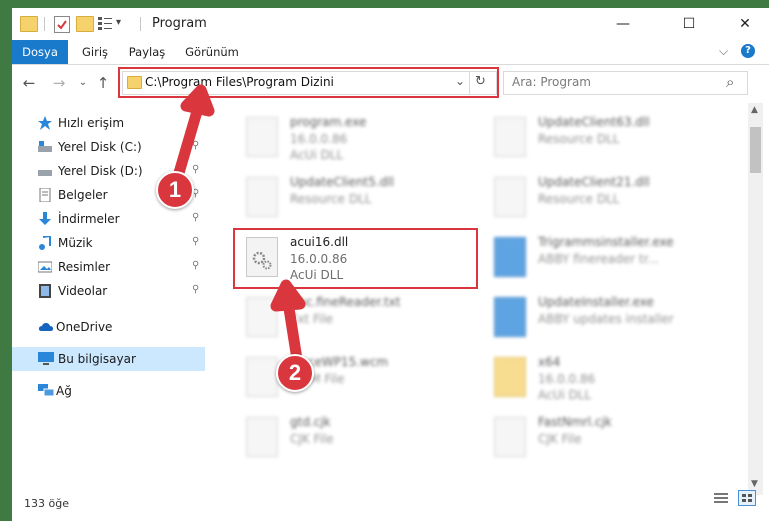 The image size is (769, 521). What do you see at coordinates (237, 231) in the screenshot?
I see `annotation-arrows` at bounding box center [237, 231].